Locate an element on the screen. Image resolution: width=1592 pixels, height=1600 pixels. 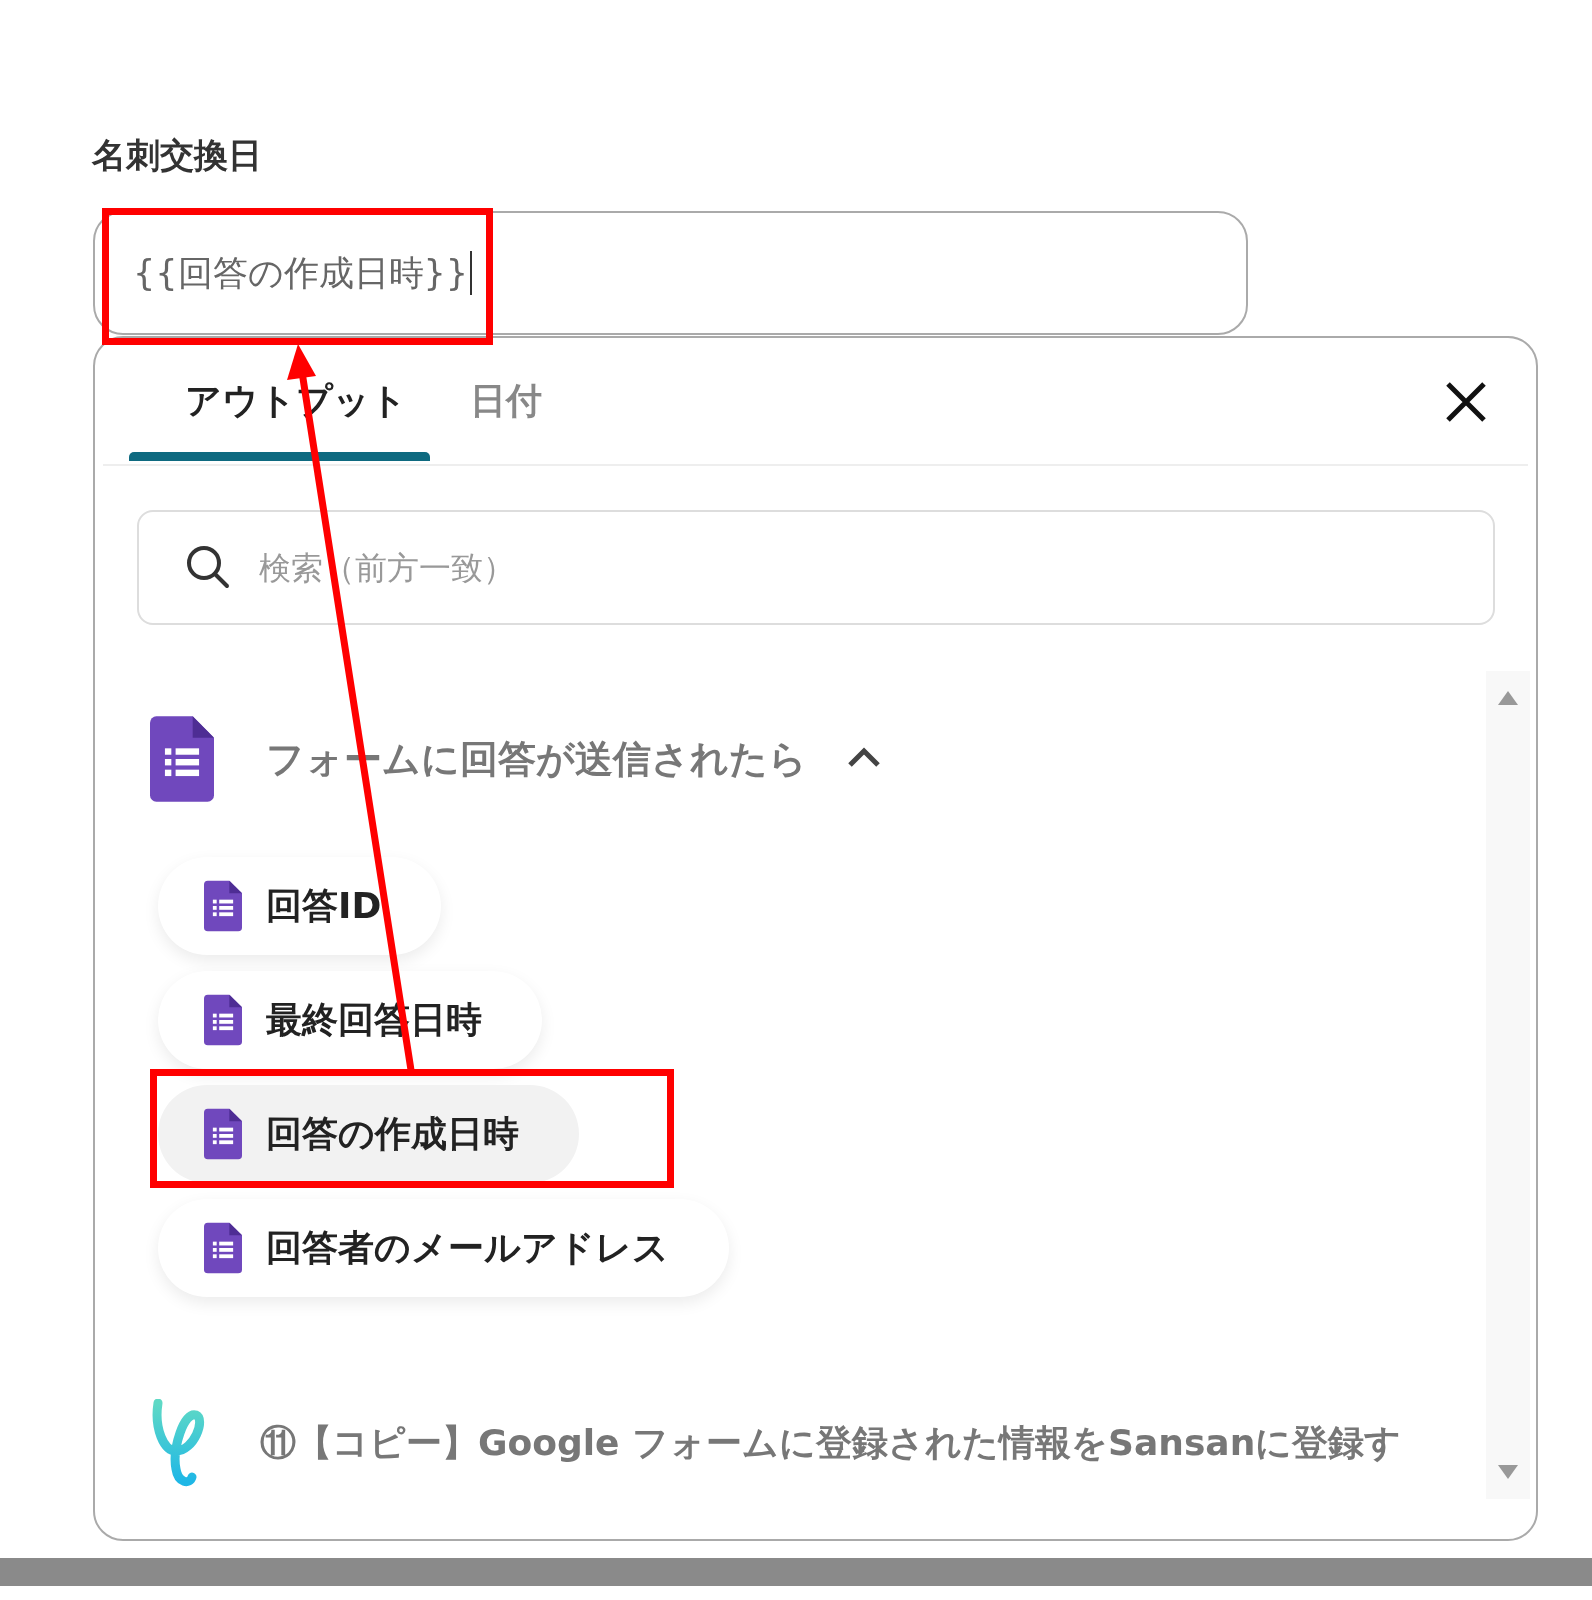
search-field: 検索（前方一致） is located at coordinates (816, 567).